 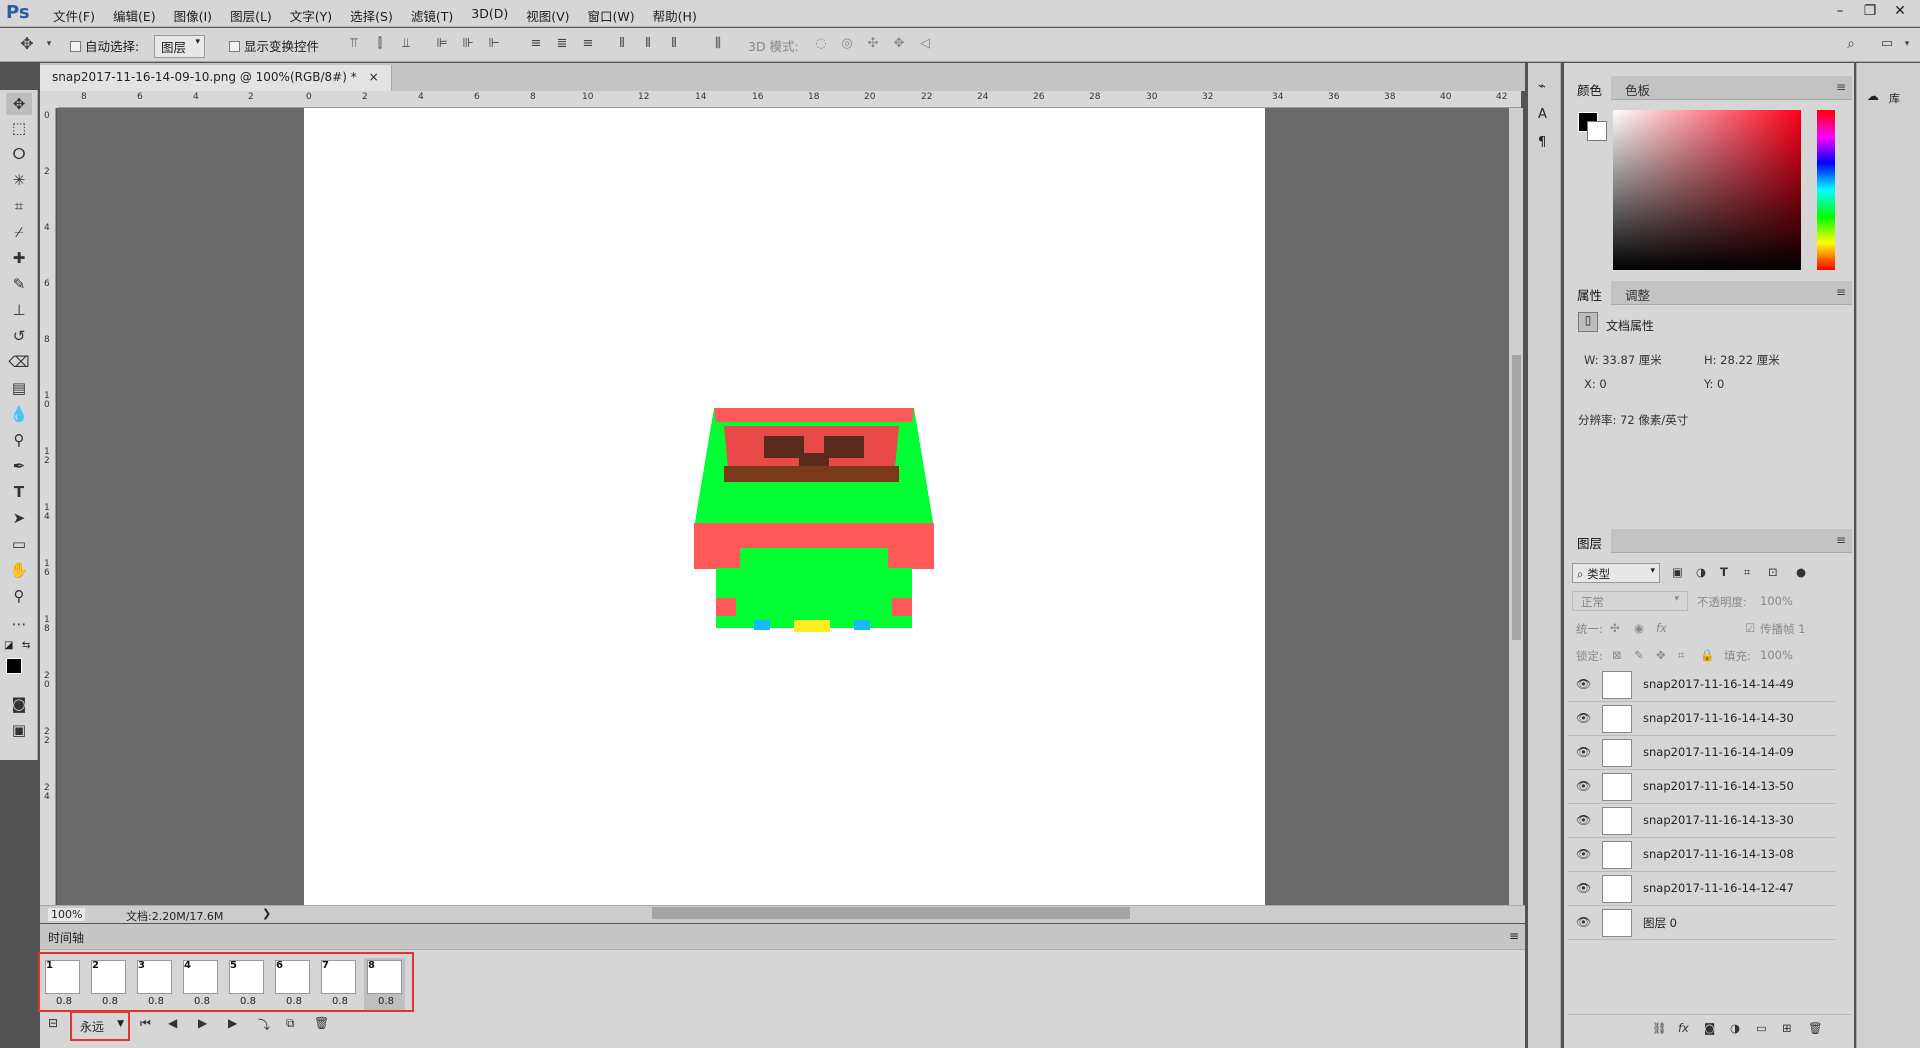 What do you see at coordinates (1787, 1028) in the screenshot?
I see `new-layer-icon: ⊞` at bounding box center [1787, 1028].